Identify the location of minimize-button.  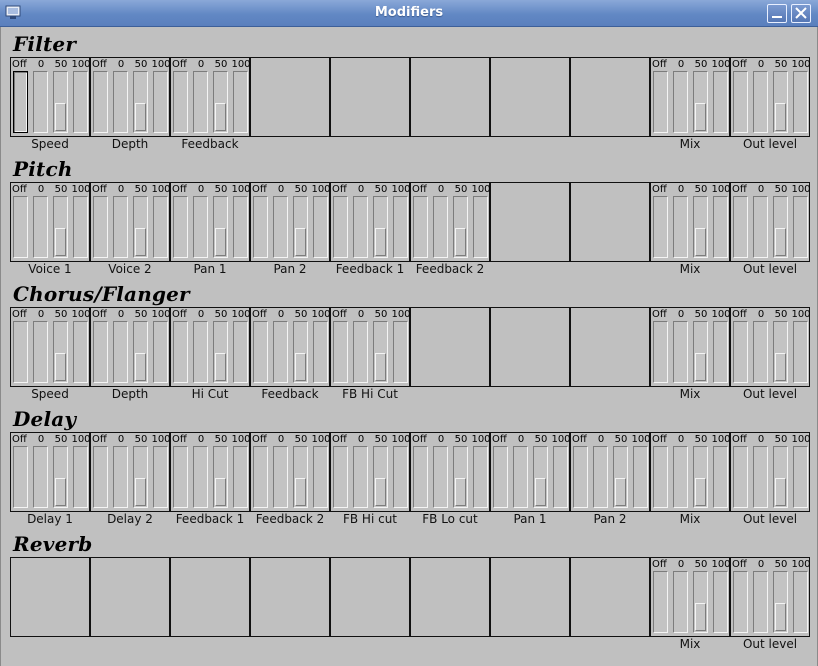
(777, 13).